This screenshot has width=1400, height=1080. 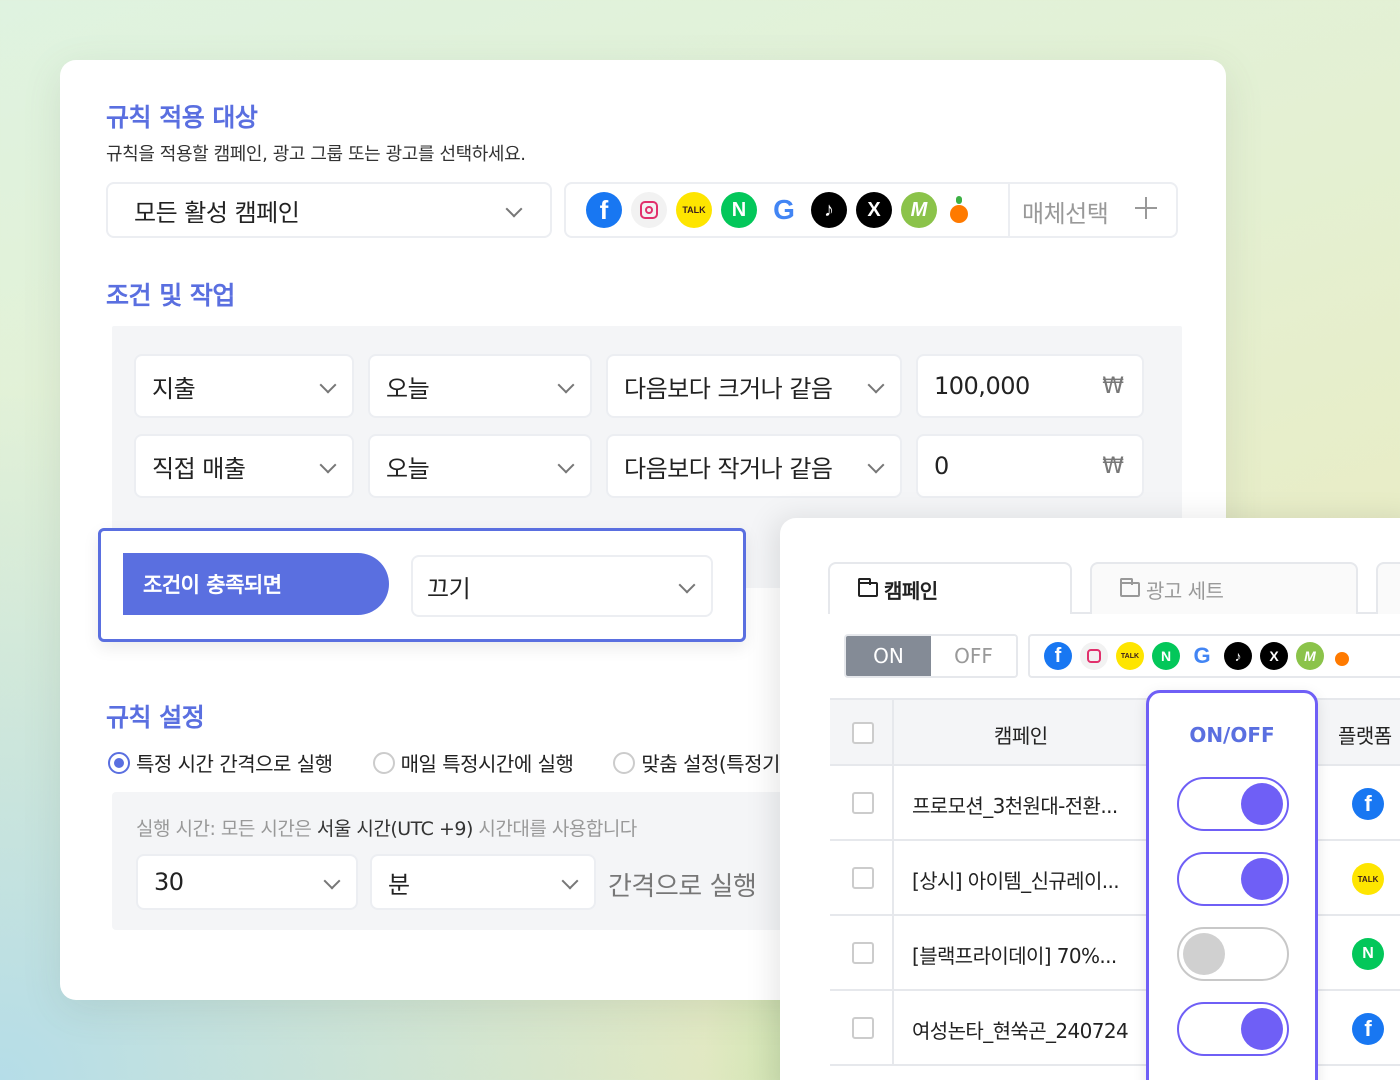 What do you see at coordinates (316, 154) in the screenshot?
I see `rule-target-description: 규칙을 적용할 캠페인, 광고 그룹 또는 광고를 선택하세요.` at bounding box center [316, 154].